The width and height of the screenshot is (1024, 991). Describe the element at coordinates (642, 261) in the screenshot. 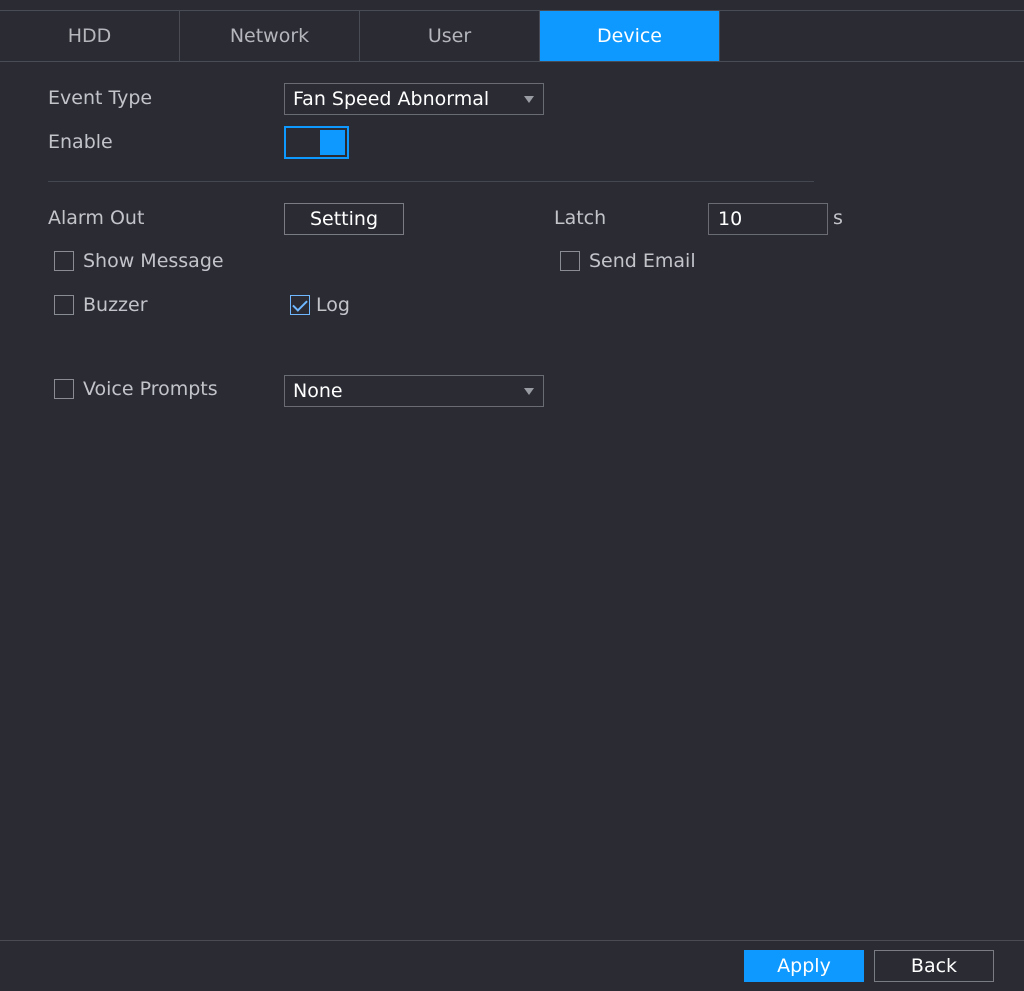

I see `send-email-label: Send Email` at that location.